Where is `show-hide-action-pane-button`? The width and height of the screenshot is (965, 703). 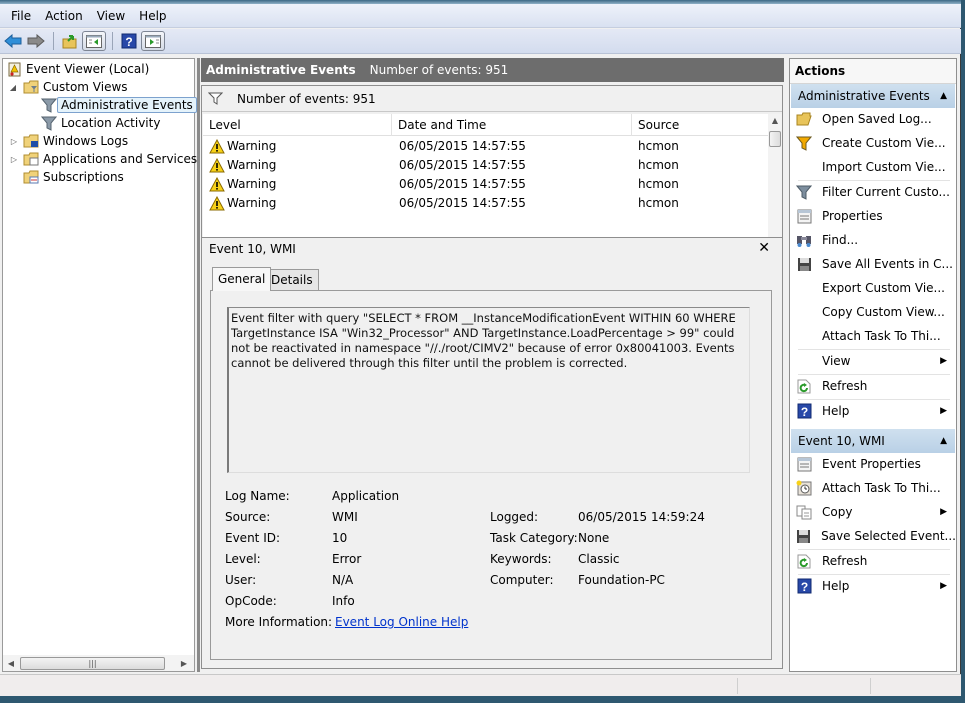
show-hide-action-pane-button is located at coordinates (153, 41).